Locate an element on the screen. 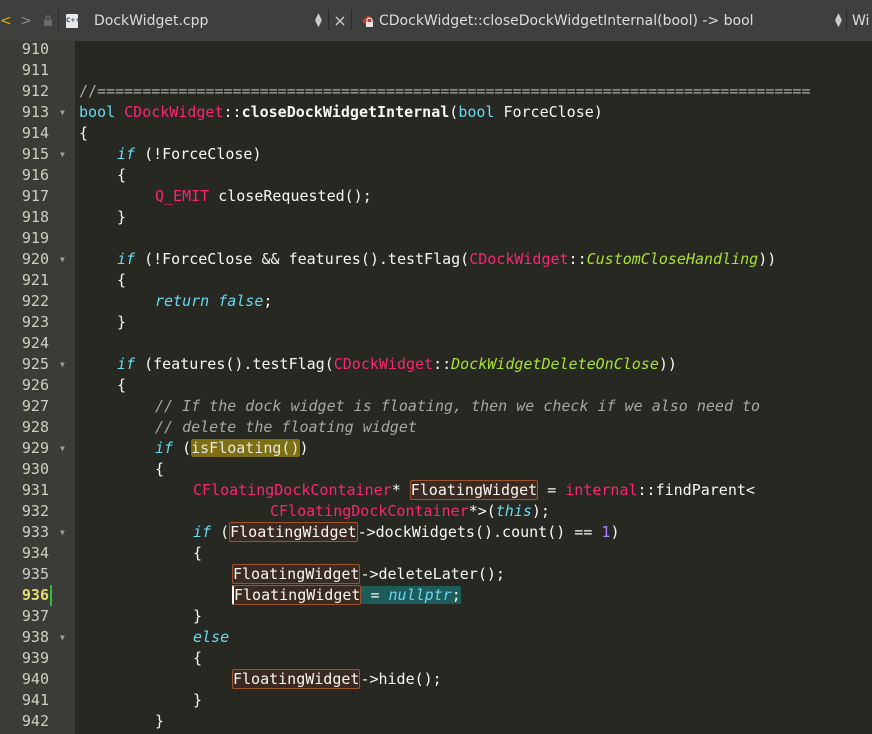 The width and height of the screenshot is (872, 734). code-line-935: FloatingWidget->deleteLater(); is located at coordinates (436, 574).